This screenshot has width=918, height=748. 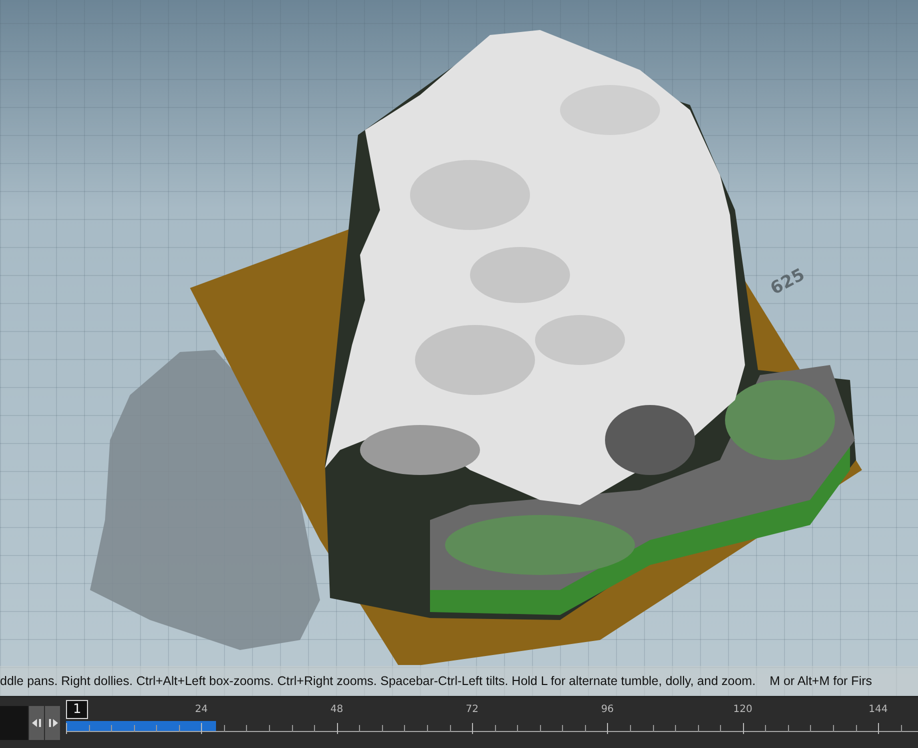 What do you see at coordinates (787, 282) in the screenshot?
I see `grid-label: 625` at bounding box center [787, 282].